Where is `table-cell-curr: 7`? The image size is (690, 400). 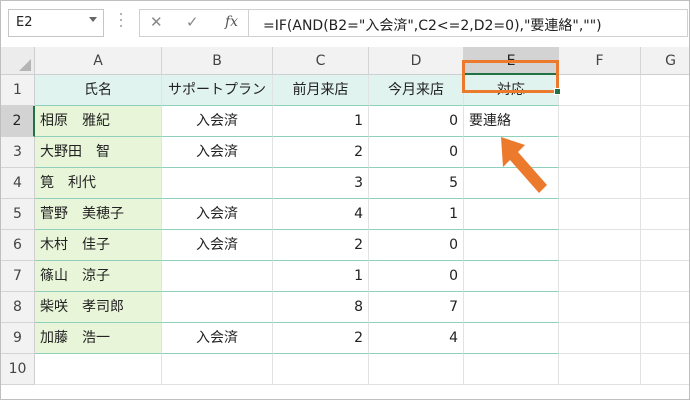 table-cell-curr: 7 is located at coordinates (416, 307).